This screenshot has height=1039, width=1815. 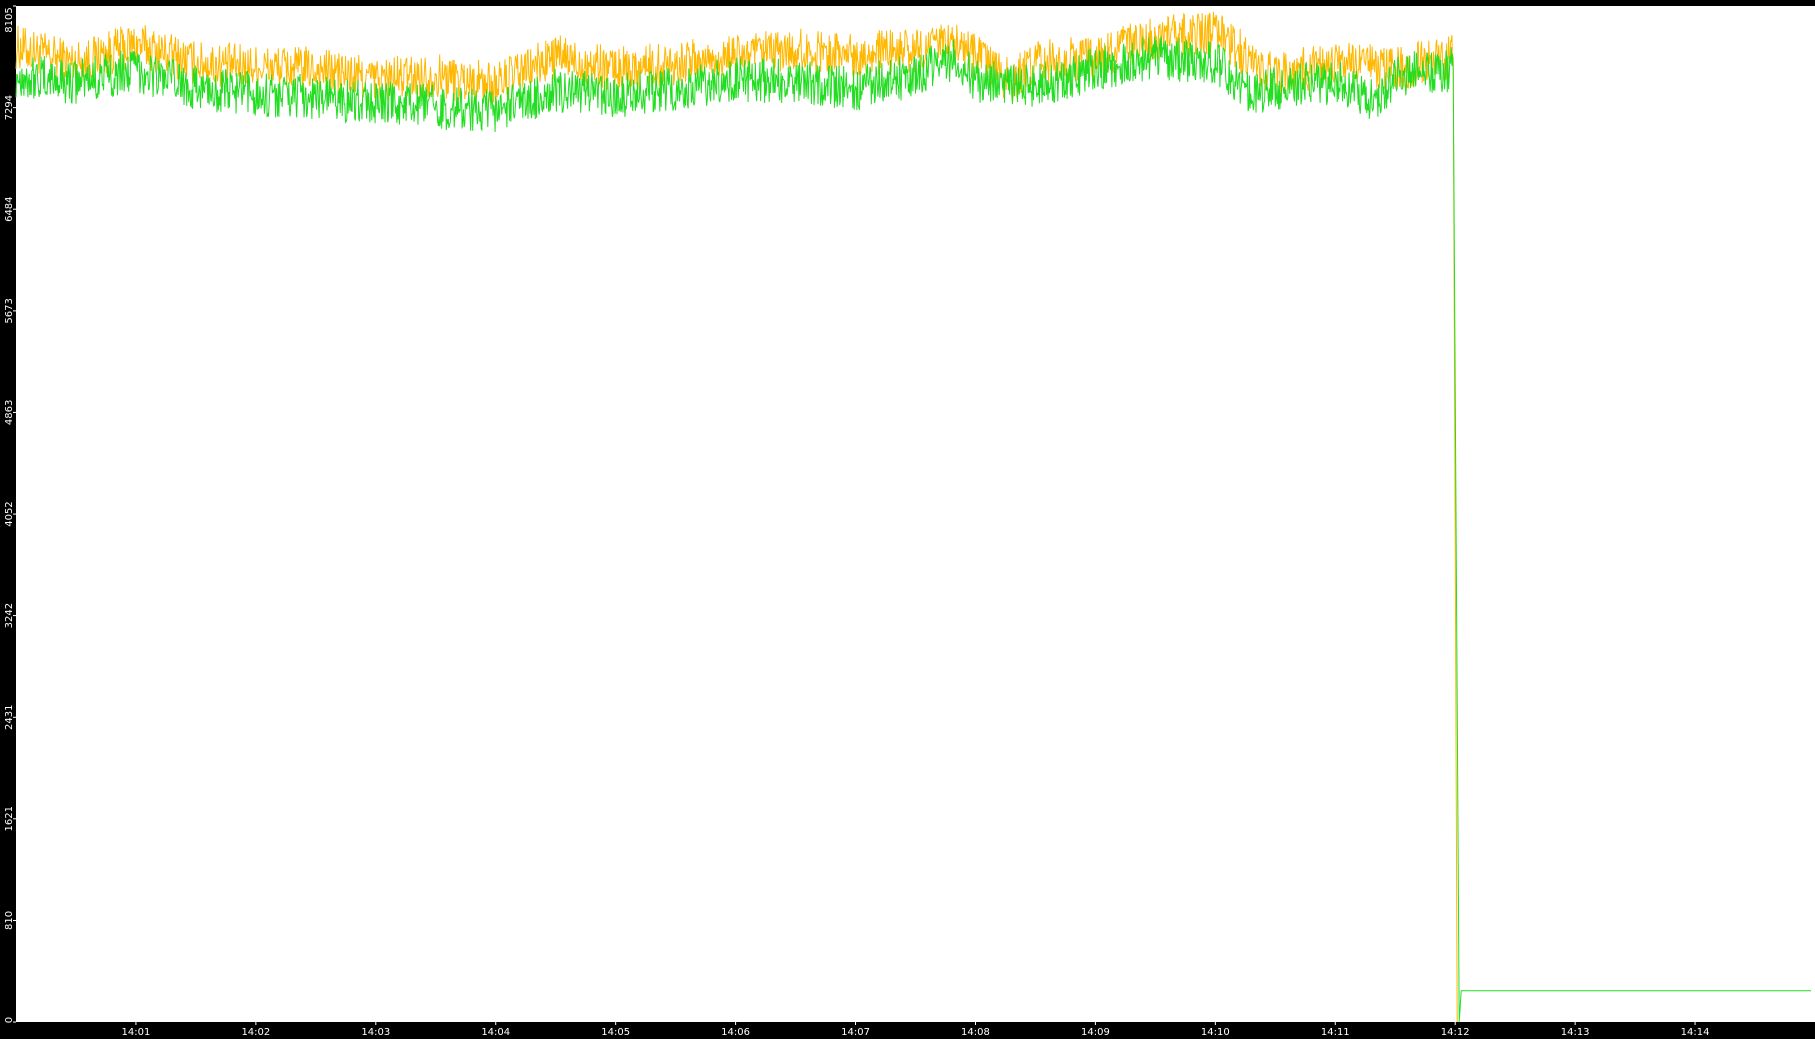 I want to click on y-tick-label: 3242, so click(x=9, y=615).